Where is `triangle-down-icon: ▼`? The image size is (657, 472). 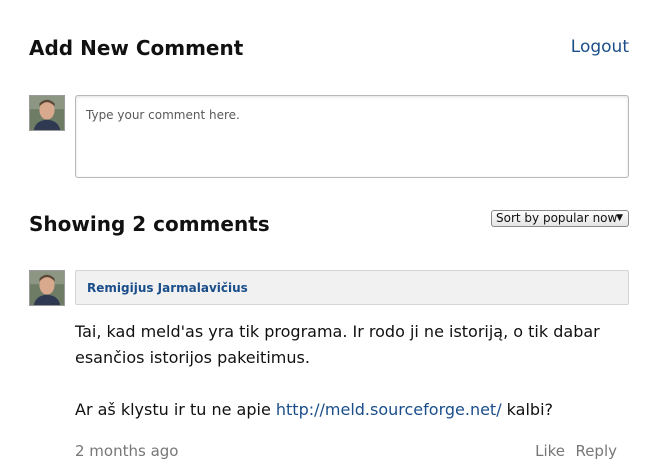
triangle-down-icon: ▼ is located at coordinates (619, 218).